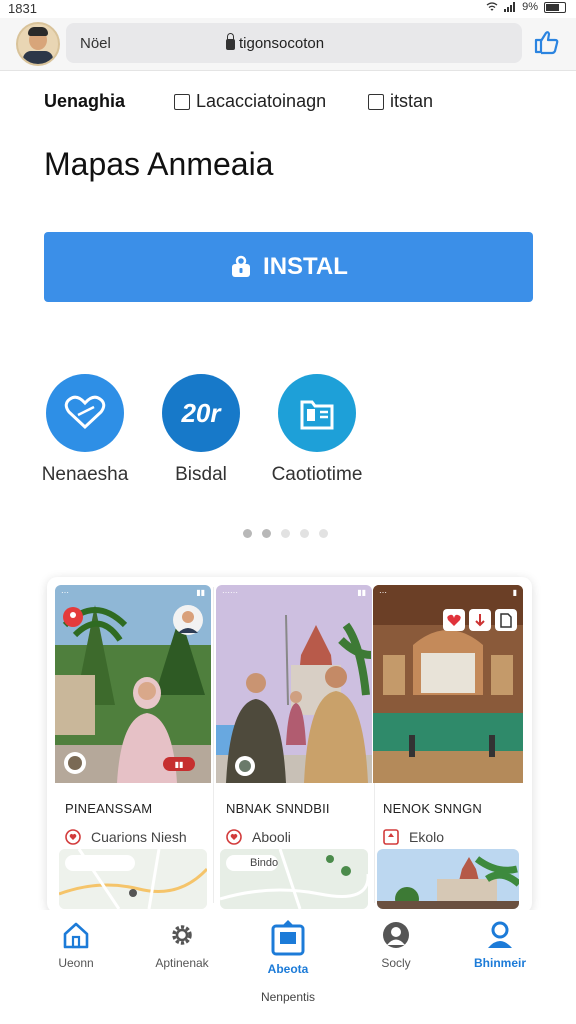  Describe the element at coordinates (264, 863) in the screenshot. I see `thumb-label: Bindo` at that location.